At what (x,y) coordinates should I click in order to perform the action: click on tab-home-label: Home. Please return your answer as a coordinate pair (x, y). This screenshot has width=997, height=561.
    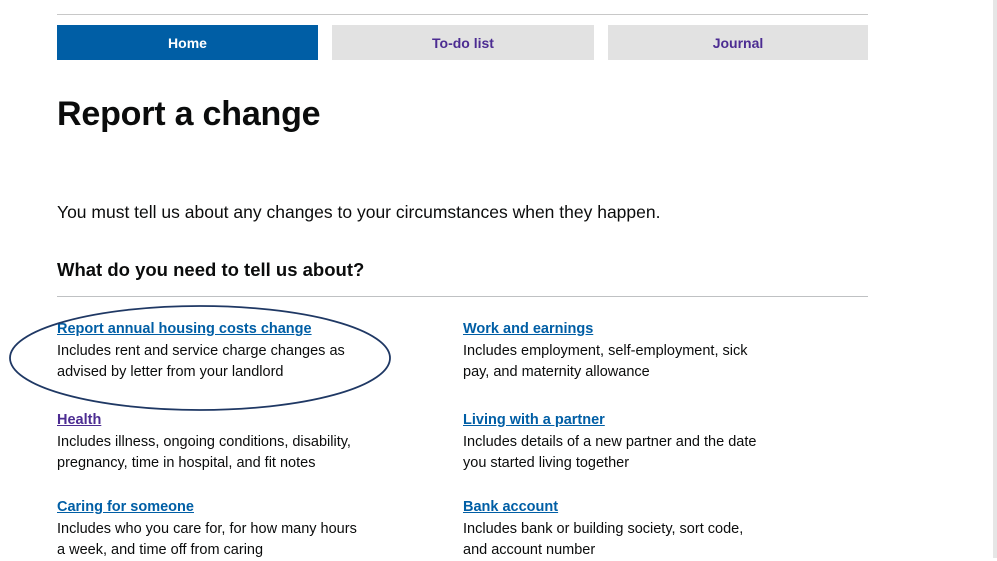
    Looking at the image, I should click on (187, 42).